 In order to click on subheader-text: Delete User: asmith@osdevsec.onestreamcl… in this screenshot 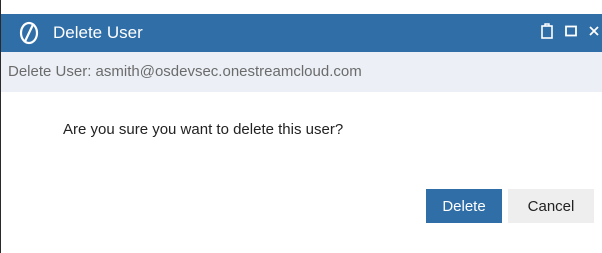, I will do `click(185, 71)`.